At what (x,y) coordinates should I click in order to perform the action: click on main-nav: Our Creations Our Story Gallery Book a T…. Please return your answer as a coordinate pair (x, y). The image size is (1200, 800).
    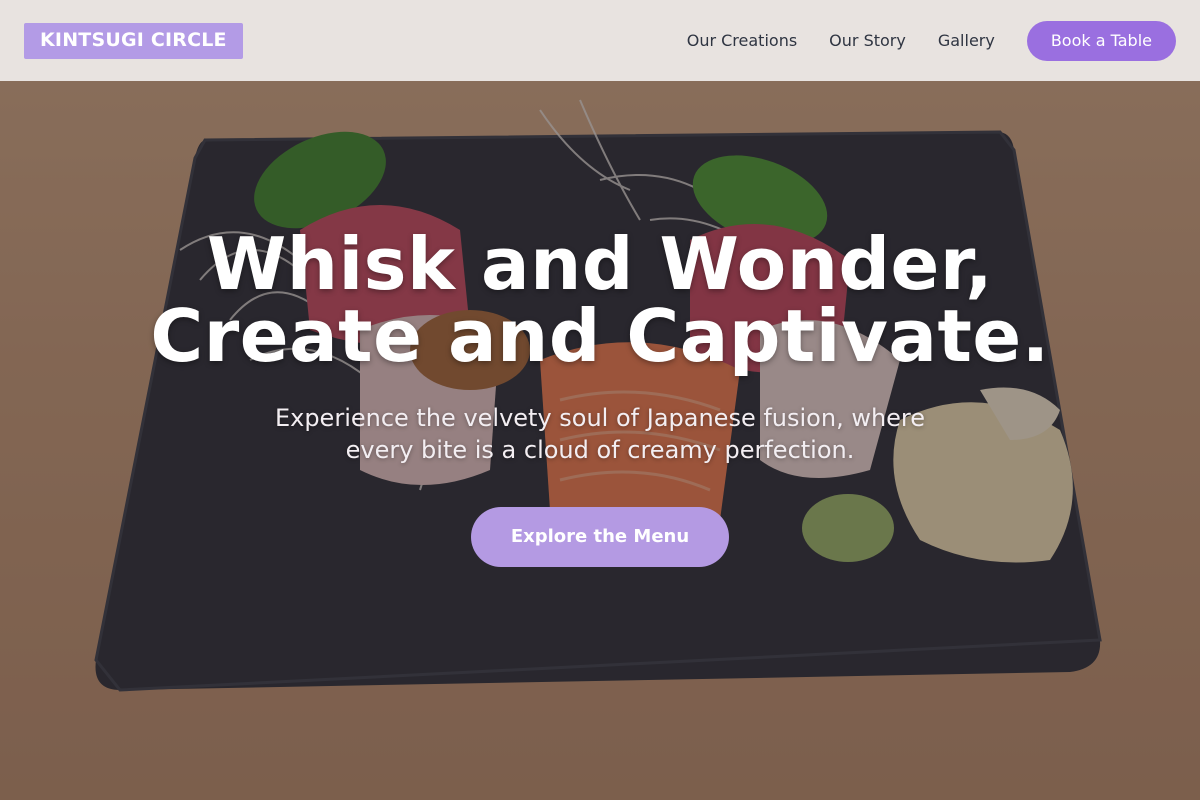
    Looking at the image, I should click on (915, 40).